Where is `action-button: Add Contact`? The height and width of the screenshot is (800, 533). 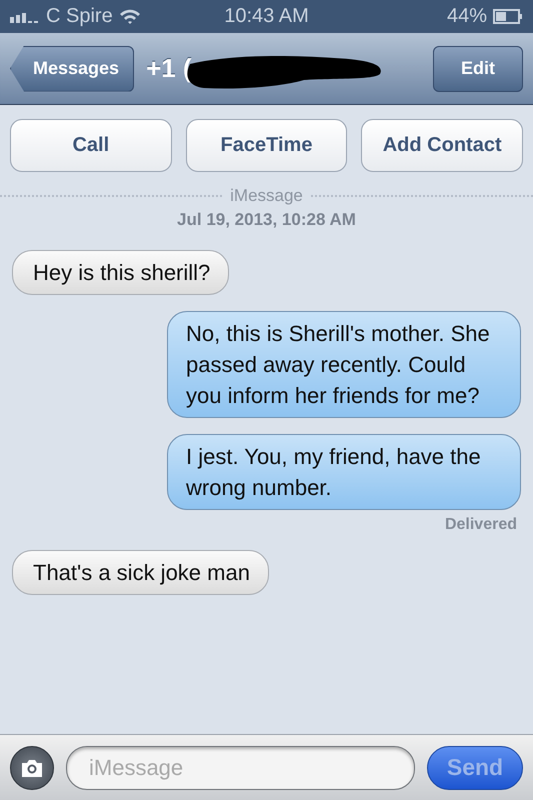
action-button: Add Contact is located at coordinates (442, 145).